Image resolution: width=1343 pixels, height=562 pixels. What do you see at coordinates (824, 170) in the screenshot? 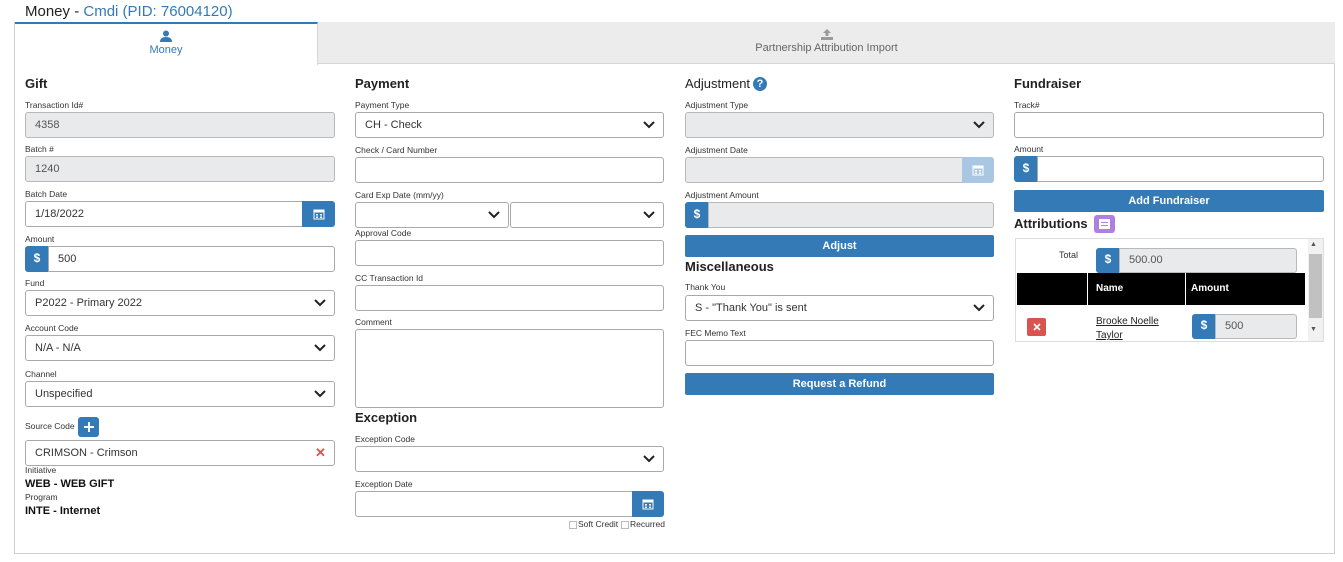
I see `adjustment-date-input` at bounding box center [824, 170].